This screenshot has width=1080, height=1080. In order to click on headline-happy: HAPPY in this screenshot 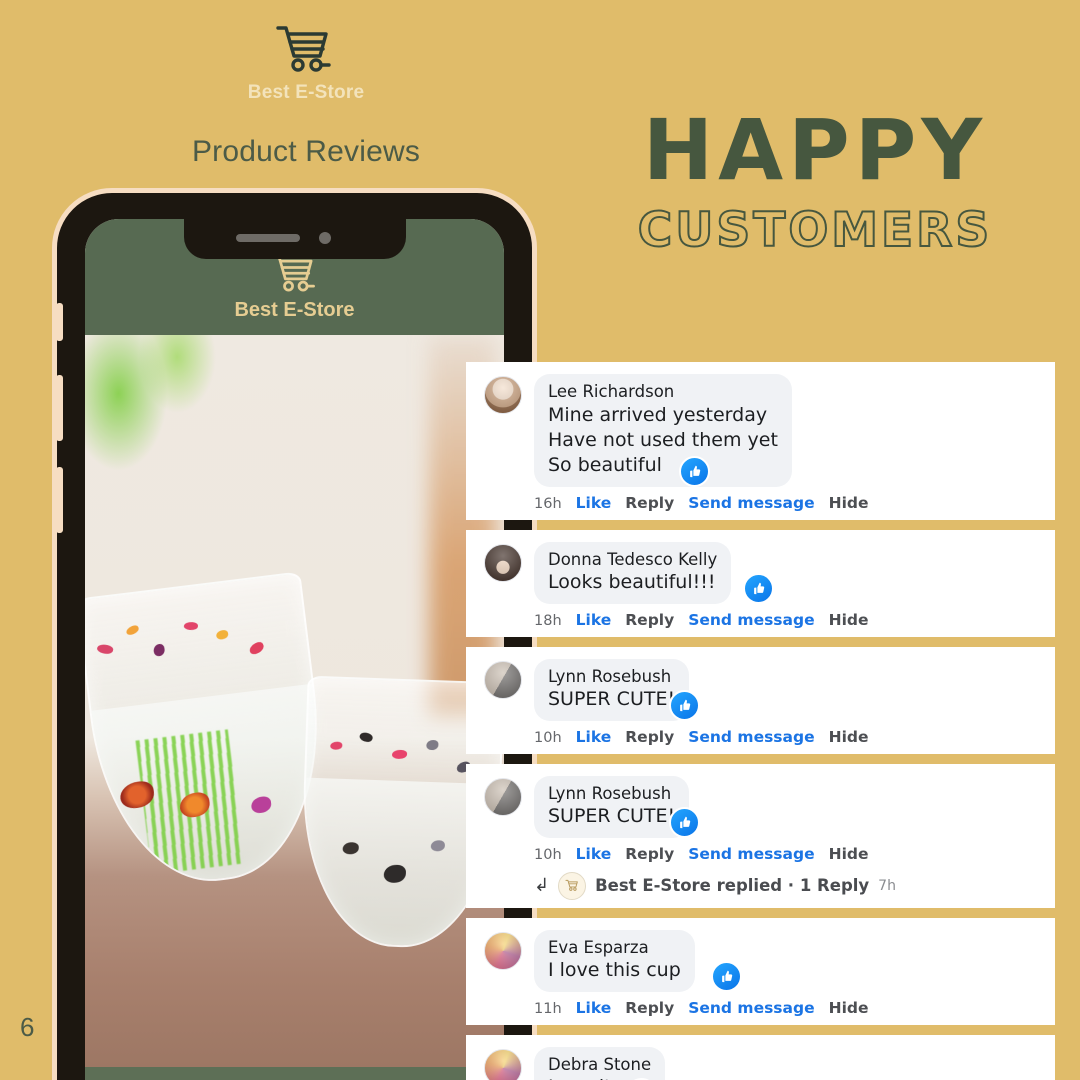, I will do `click(815, 150)`.